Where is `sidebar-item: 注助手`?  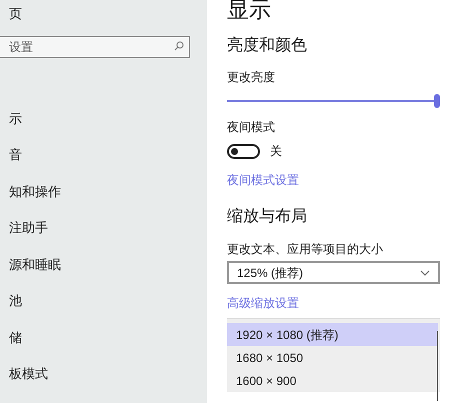
sidebar-item: 注助手 is located at coordinates (103, 228).